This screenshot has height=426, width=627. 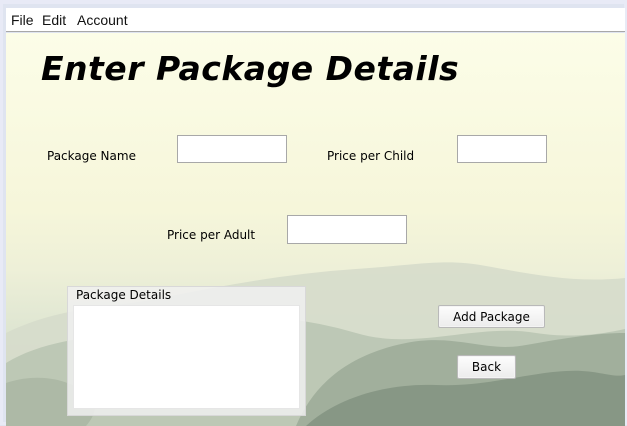 I want to click on menu-file: File, so click(x=22, y=20).